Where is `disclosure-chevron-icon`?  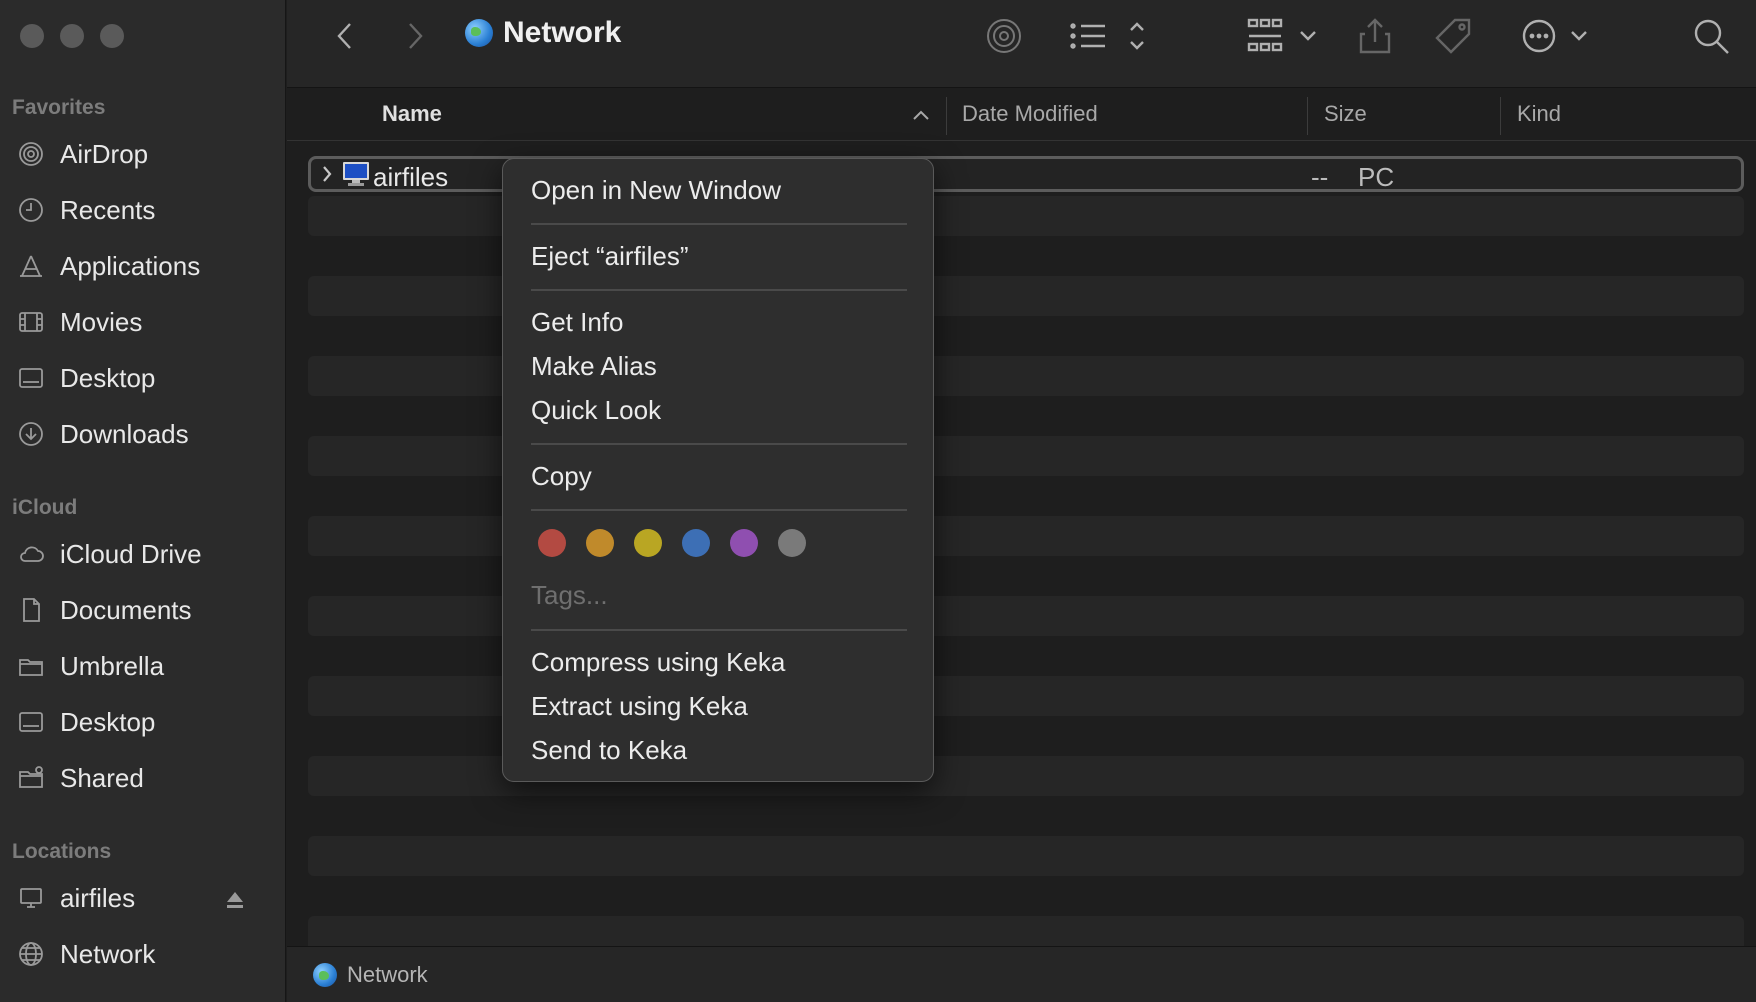
disclosure-chevron-icon is located at coordinates (327, 174).